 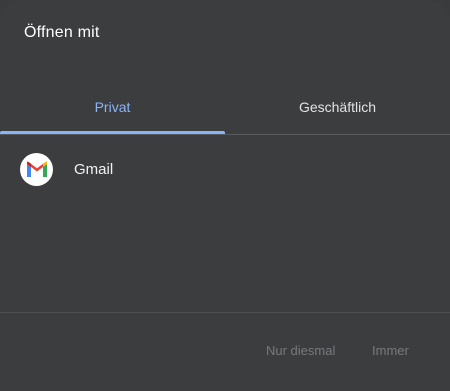 What do you see at coordinates (225, 134) in the screenshot?
I see `tabs-divider` at bounding box center [225, 134].